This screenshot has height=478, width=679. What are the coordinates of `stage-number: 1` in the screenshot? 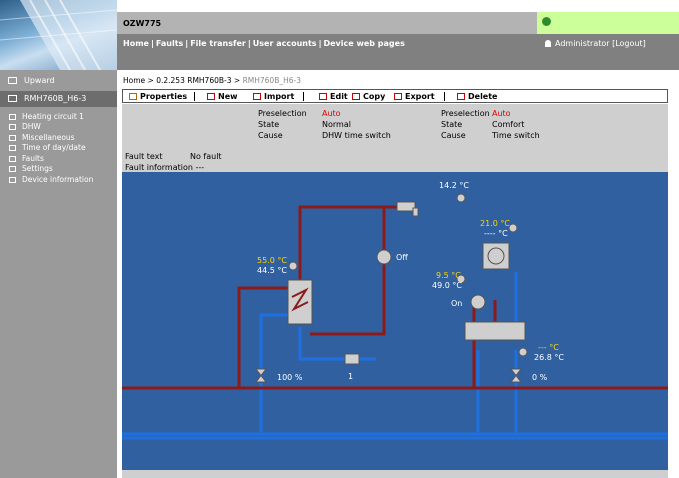 It's located at (351, 376).